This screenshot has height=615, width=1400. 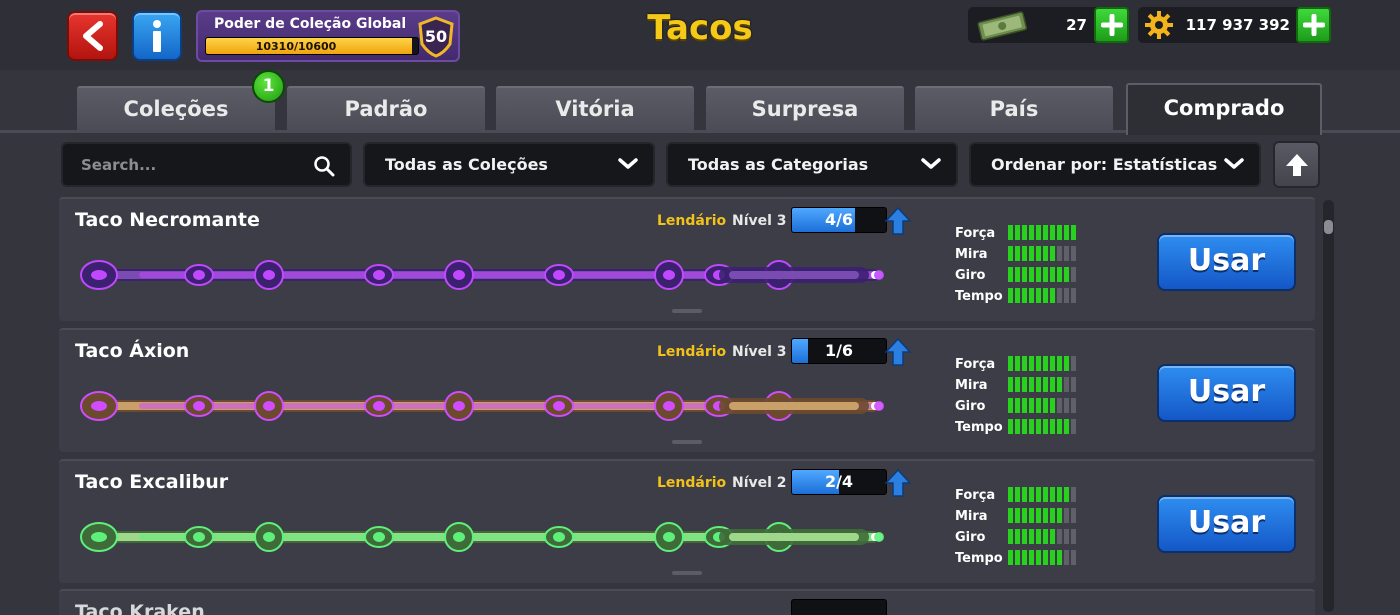 I want to click on tab-comprado: Comprado, so click(x=1224, y=109).